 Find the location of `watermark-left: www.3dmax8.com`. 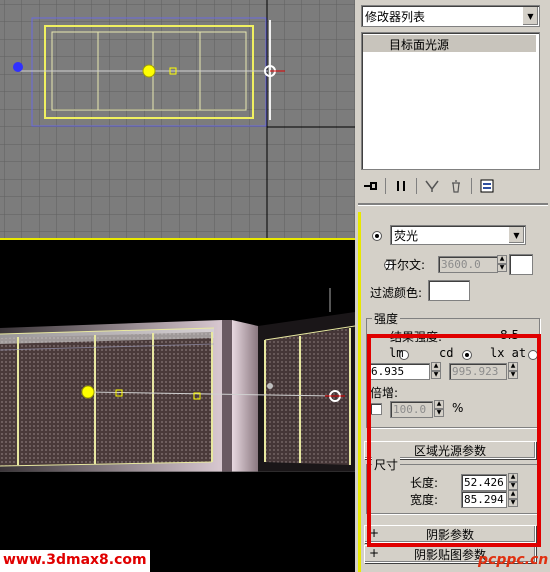

watermark-left: www.3dmax8.com is located at coordinates (75, 560).